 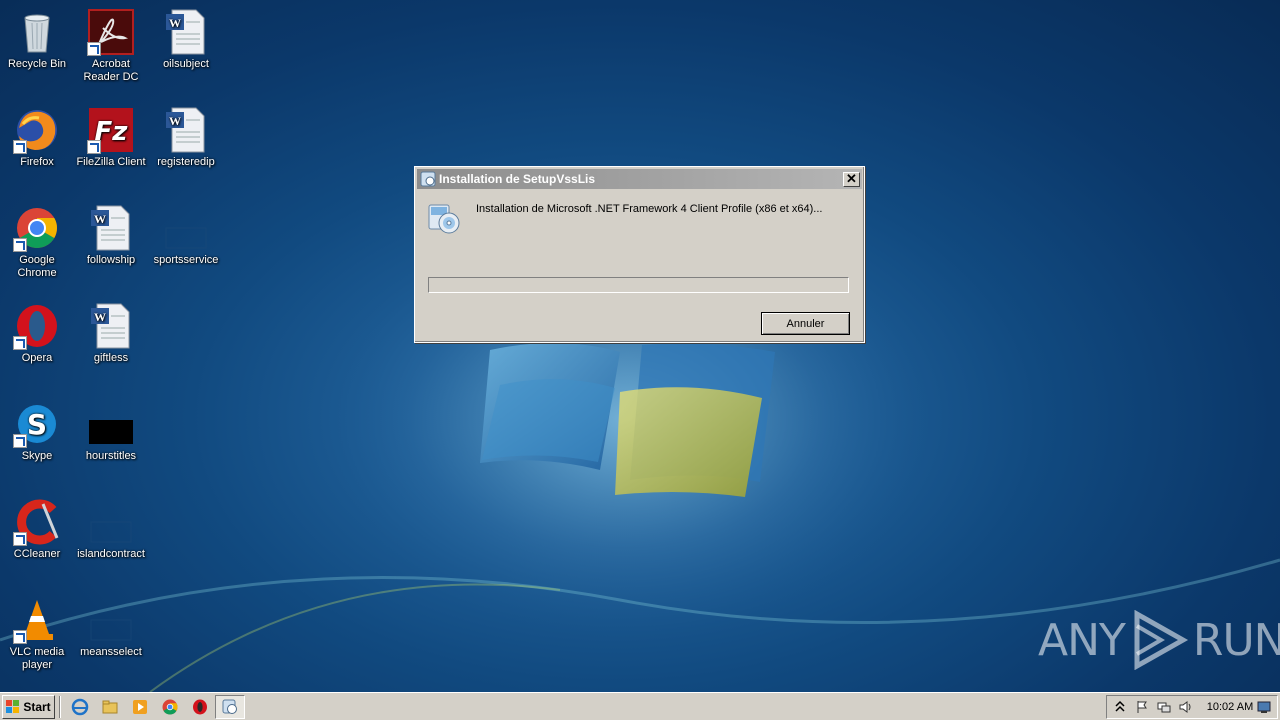 I want to click on desktop-icon-label: Acrobat Reader DC, so click(x=111, y=70).